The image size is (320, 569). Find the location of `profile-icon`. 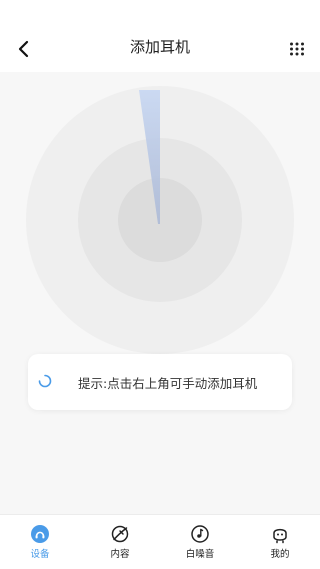

profile-icon is located at coordinates (280, 536).